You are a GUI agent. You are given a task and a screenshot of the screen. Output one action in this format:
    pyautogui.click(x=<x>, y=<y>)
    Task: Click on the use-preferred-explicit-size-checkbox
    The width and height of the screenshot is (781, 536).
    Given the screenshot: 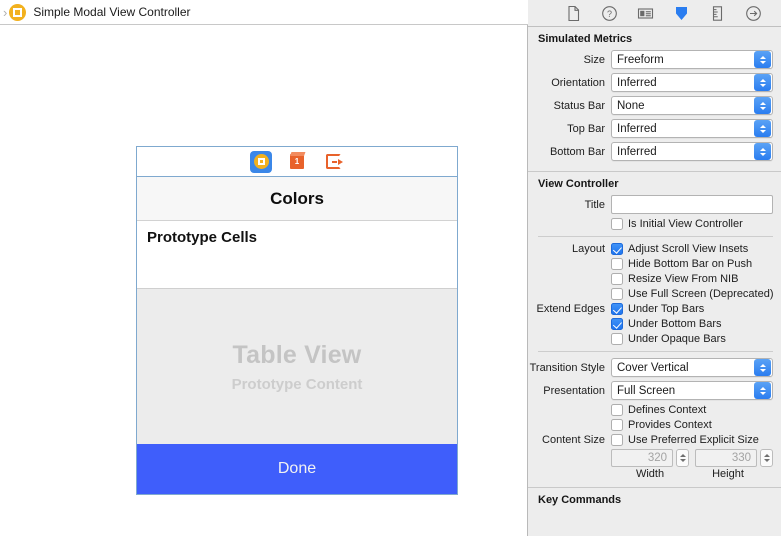 What is the action you would take?
    pyautogui.click(x=617, y=440)
    